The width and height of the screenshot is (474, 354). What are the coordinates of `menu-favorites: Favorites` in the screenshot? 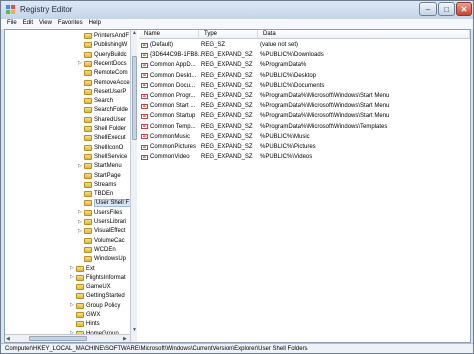 It's located at (70, 24).